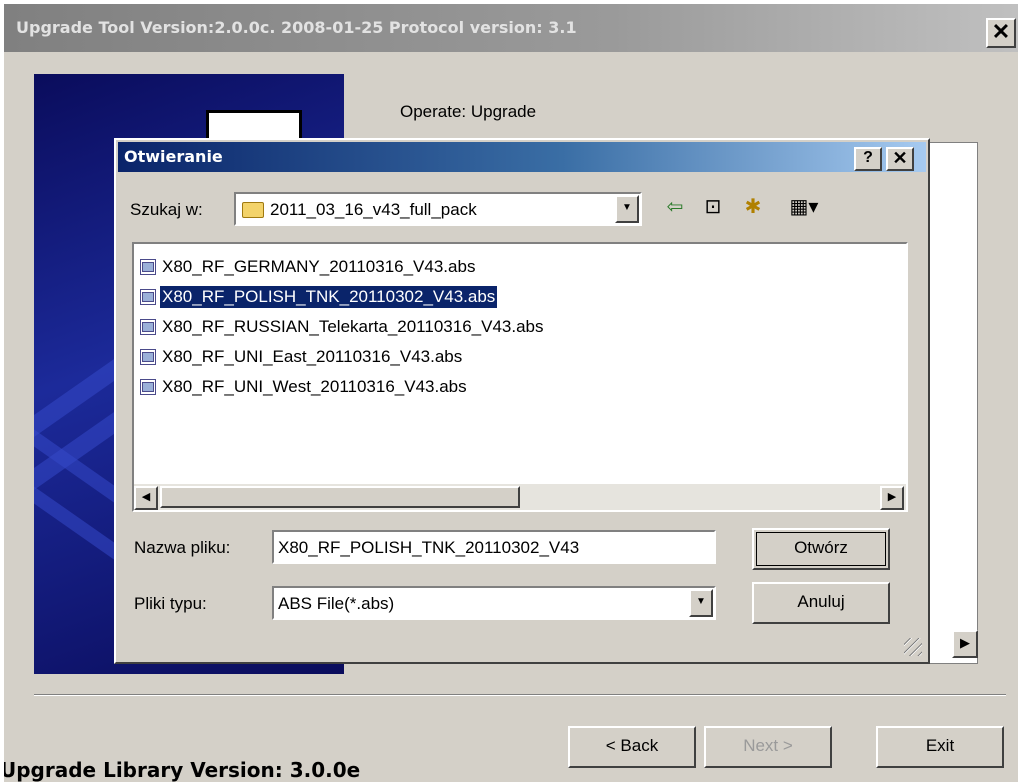 This screenshot has height=782, width=1018. I want to click on look-in-dropdown: 2011_03_16_v43_full_pack ▼, so click(438, 209).